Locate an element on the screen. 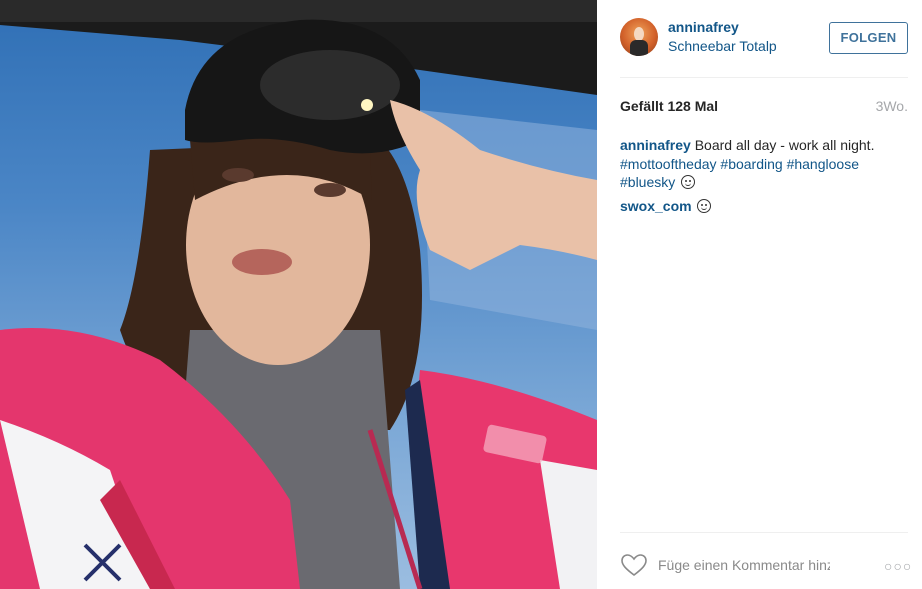 Image resolution: width=922 pixels, height=589 pixels. heart-icon is located at coordinates (634, 565).